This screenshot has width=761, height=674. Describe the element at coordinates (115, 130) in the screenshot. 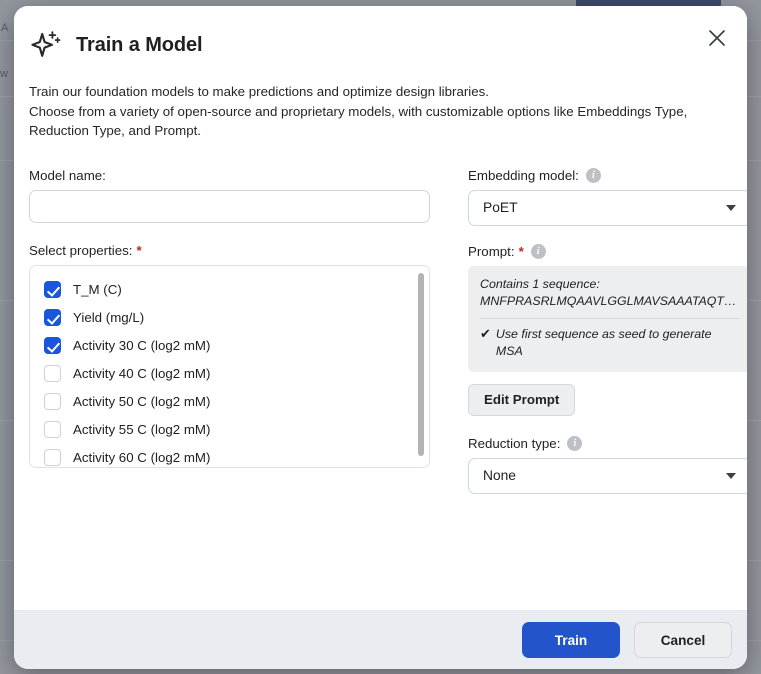

I see `description-line-3: Reduction Type, and Prompt.` at that location.